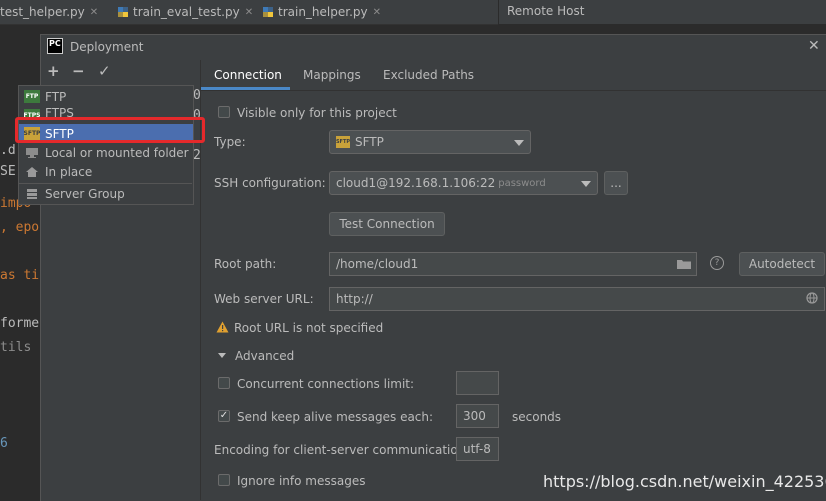 This screenshot has height=501, width=826. I want to click on keep-alive-unit: seconds, so click(537, 417).